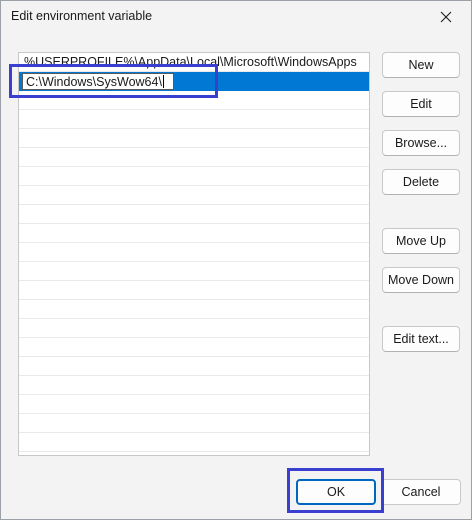  What do you see at coordinates (421, 65) in the screenshot?
I see `new-button: New` at bounding box center [421, 65].